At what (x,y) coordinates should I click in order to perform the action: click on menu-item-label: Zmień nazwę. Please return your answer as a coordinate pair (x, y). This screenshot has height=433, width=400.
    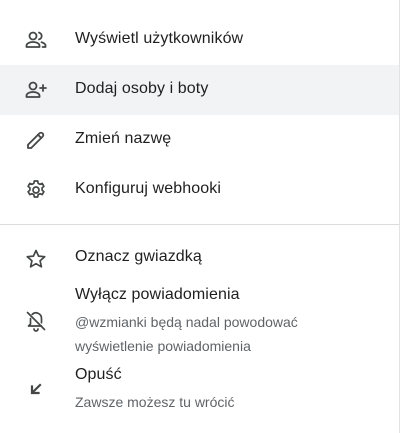
    Looking at the image, I should click on (123, 138).